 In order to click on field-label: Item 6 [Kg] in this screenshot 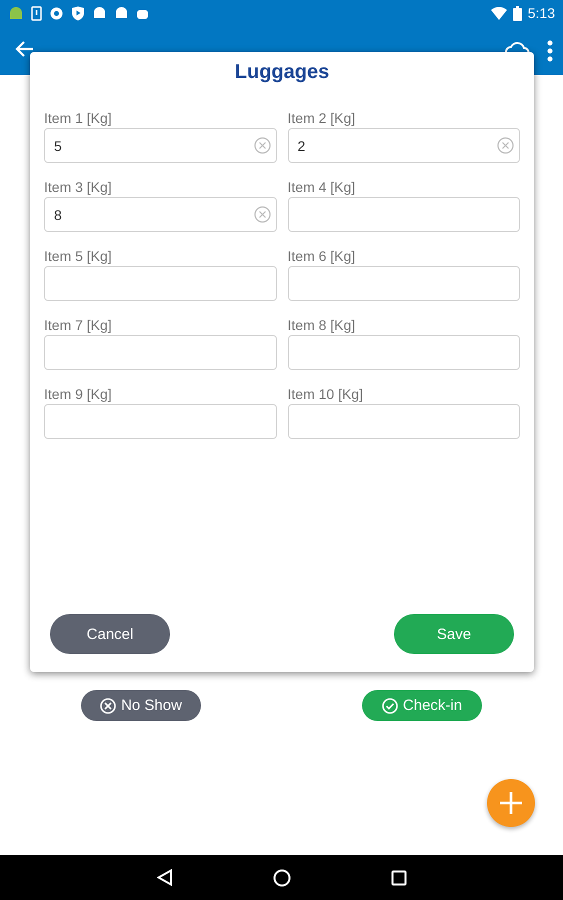, I will do `click(322, 256)`.